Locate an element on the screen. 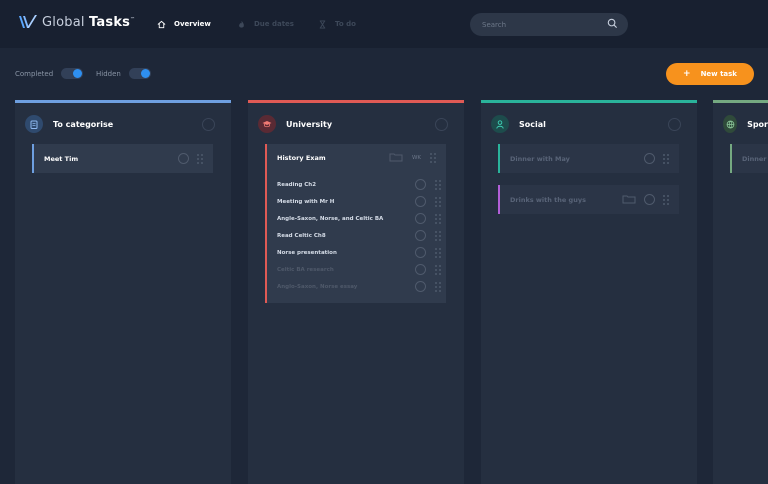  subtask-row: Read Celtic Ch8 is located at coordinates (359, 235).